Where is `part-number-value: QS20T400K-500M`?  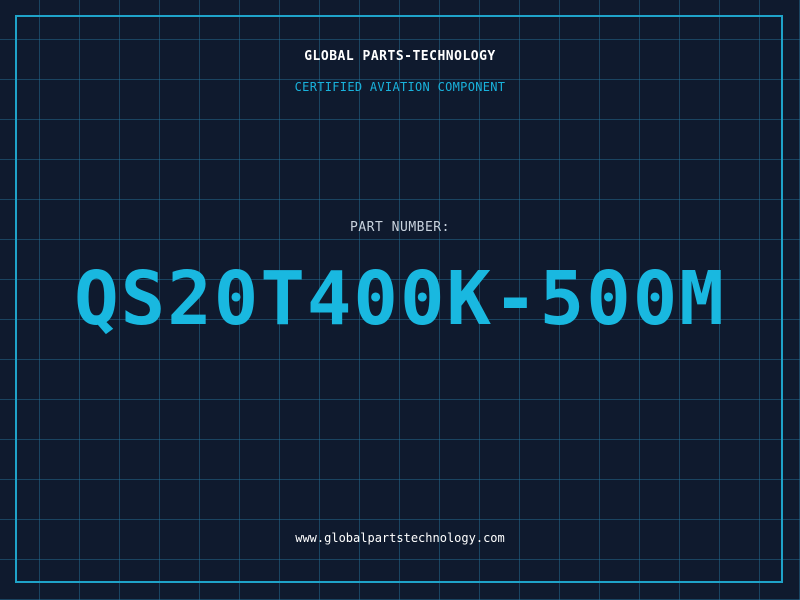
part-number-value: QS20T400K-500M is located at coordinates (400, 299).